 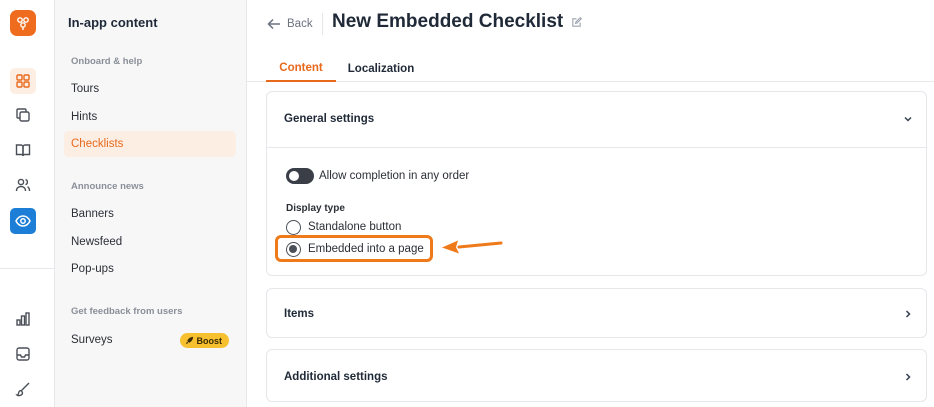 I want to click on option-label: Standalone button, so click(x=355, y=227).